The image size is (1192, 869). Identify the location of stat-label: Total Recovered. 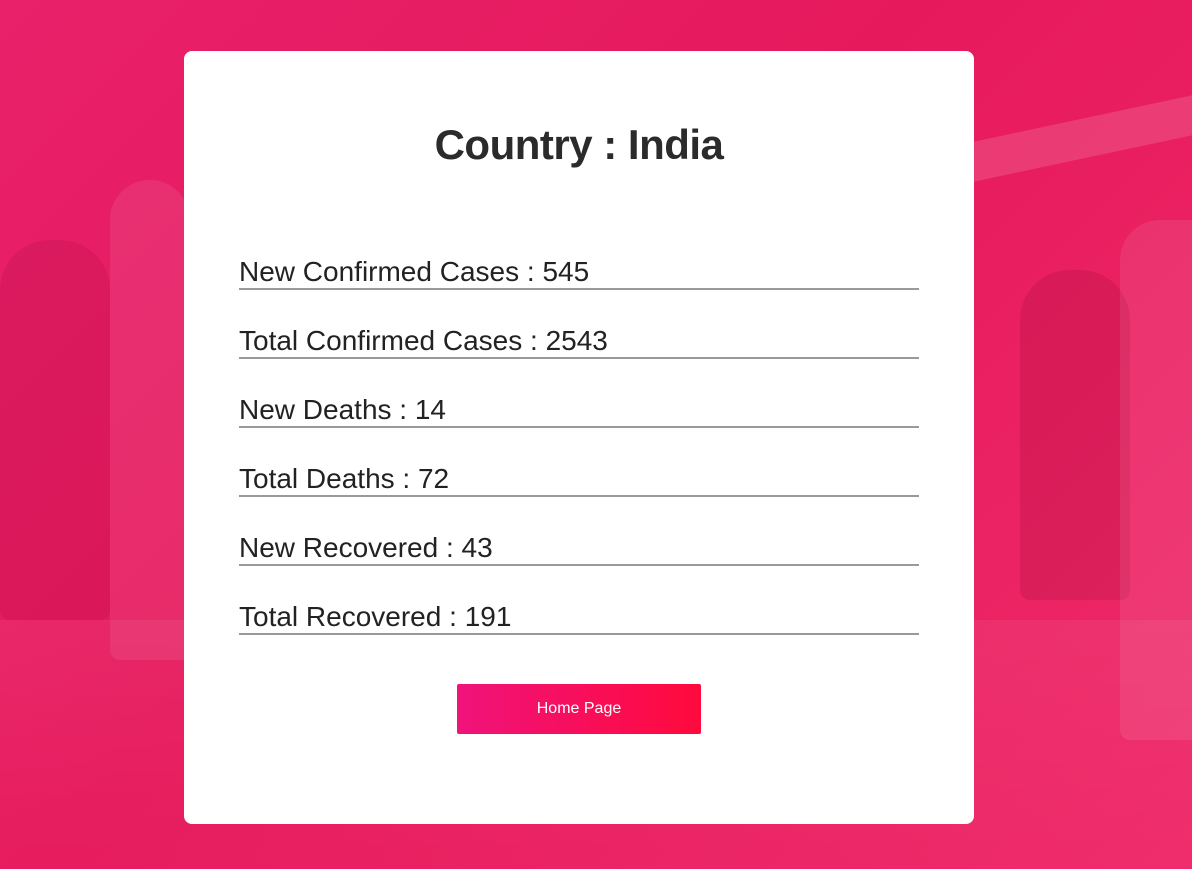
(340, 616).